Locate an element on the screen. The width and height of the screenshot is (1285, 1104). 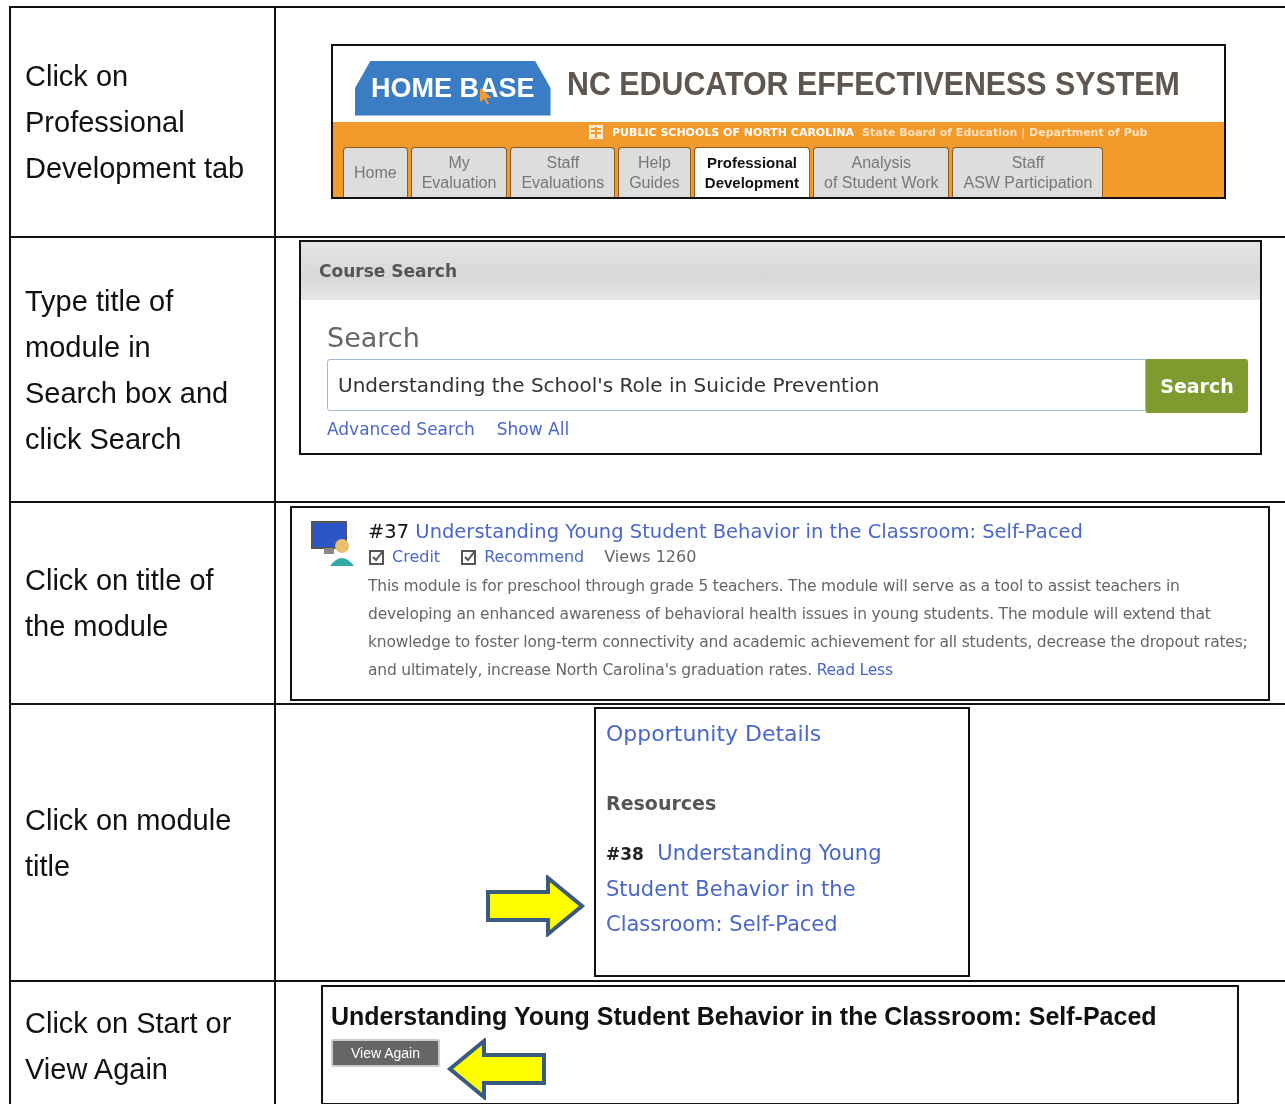
result-link: Understanding Young Student Behavior in the Classroom: Self-Paced is located at coordinates (749, 531).